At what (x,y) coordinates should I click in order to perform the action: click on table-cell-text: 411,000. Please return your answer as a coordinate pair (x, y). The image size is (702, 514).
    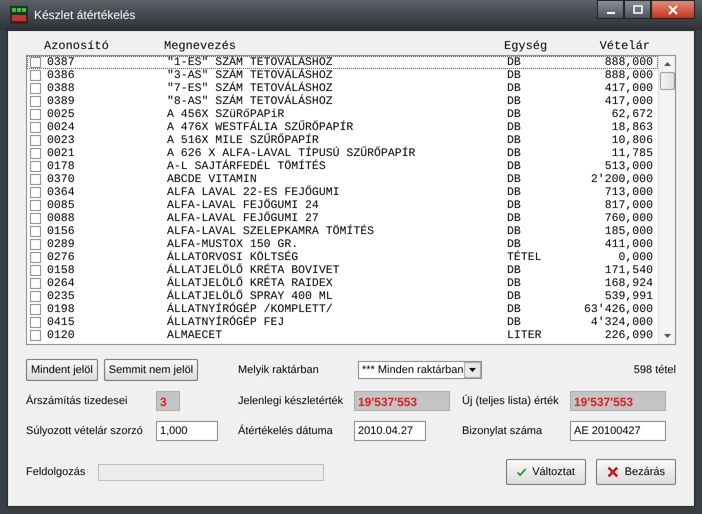
    Looking at the image, I should click on (628, 244).